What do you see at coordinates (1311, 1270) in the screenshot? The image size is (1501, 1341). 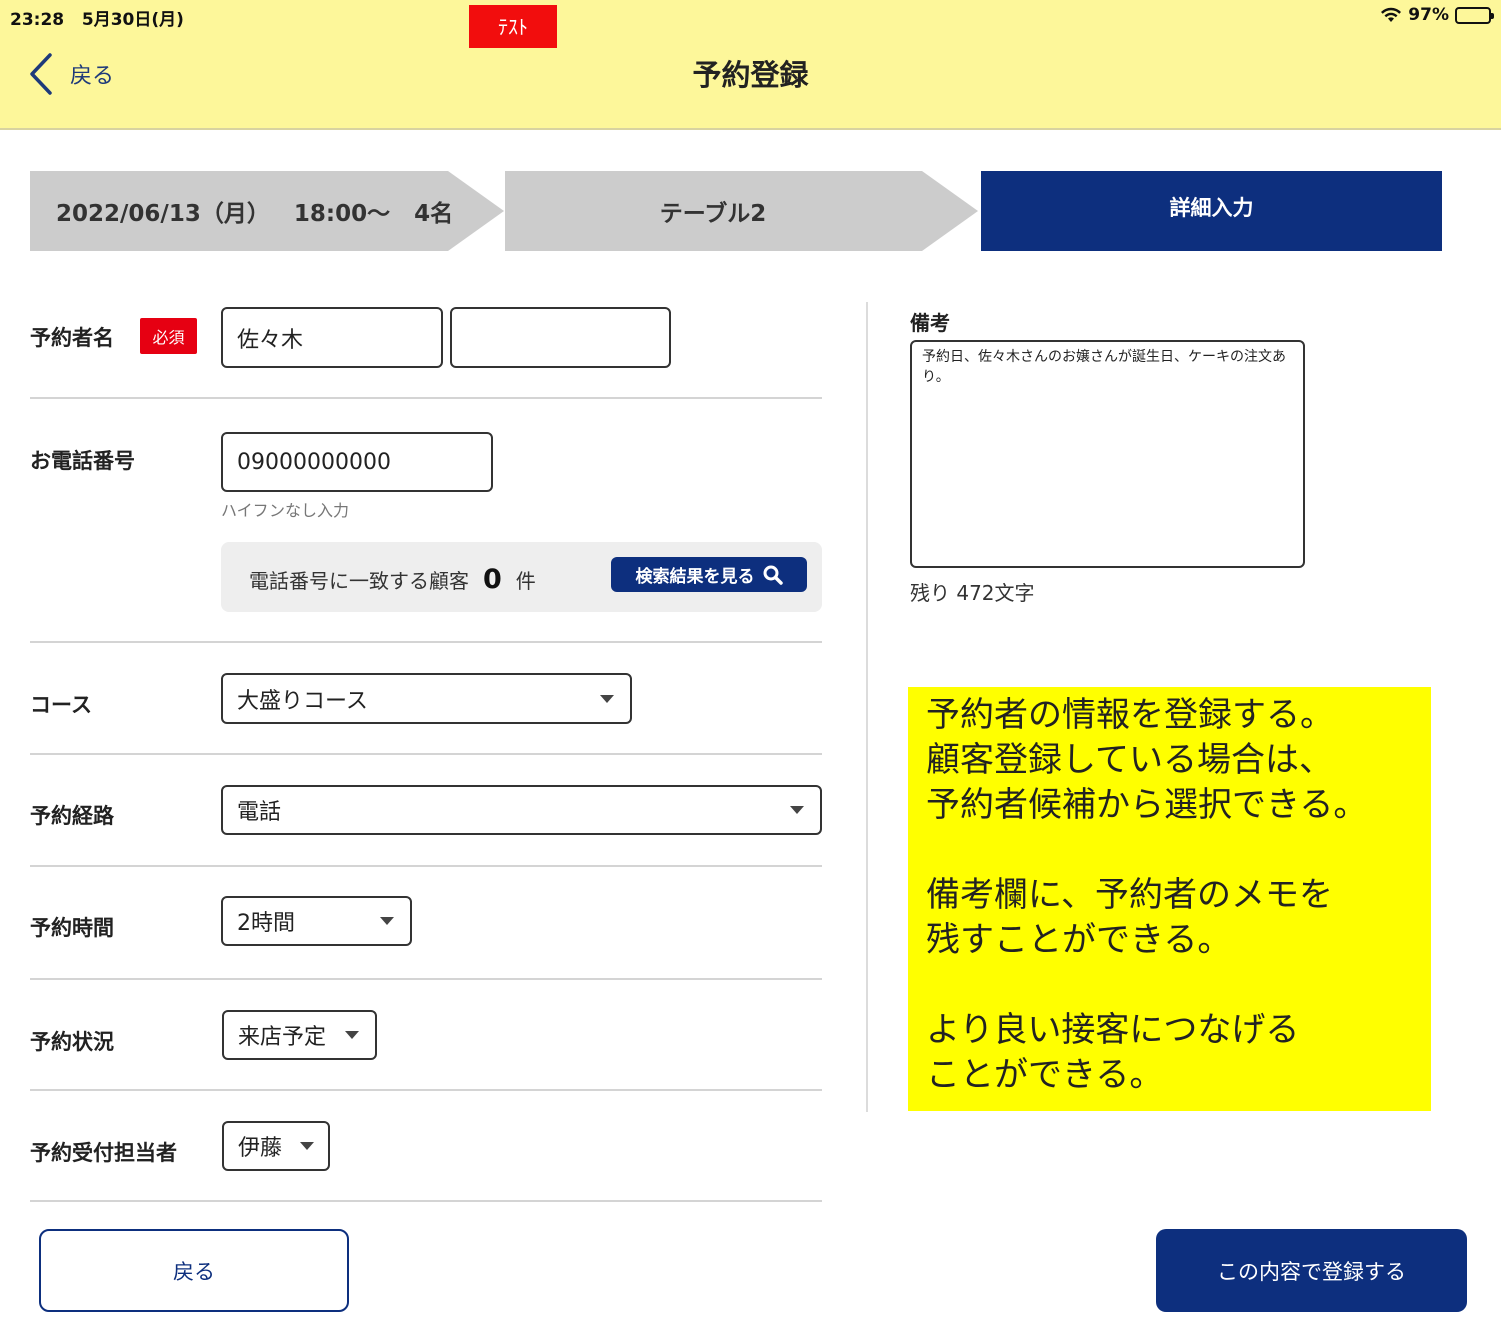 I see `submit-button: この内容で登録する` at bounding box center [1311, 1270].